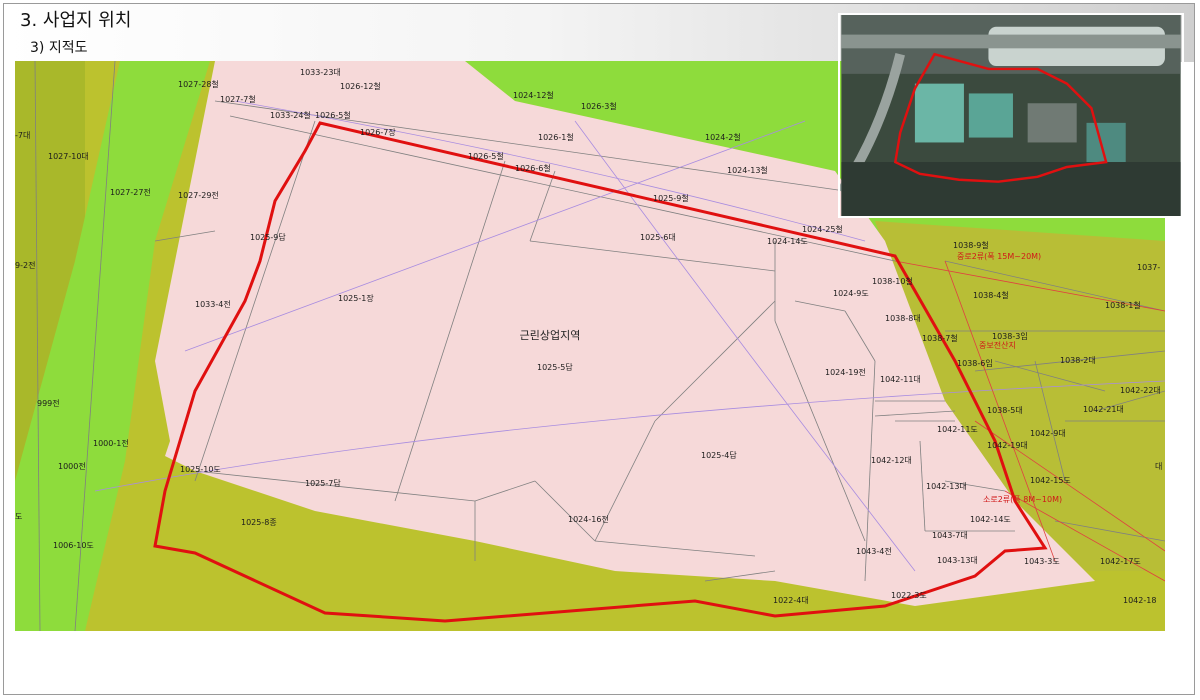 This screenshot has width=1200, height=700. Describe the element at coordinates (1158, 466) in the screenshot. I see `parcel-label: 대` at that location.